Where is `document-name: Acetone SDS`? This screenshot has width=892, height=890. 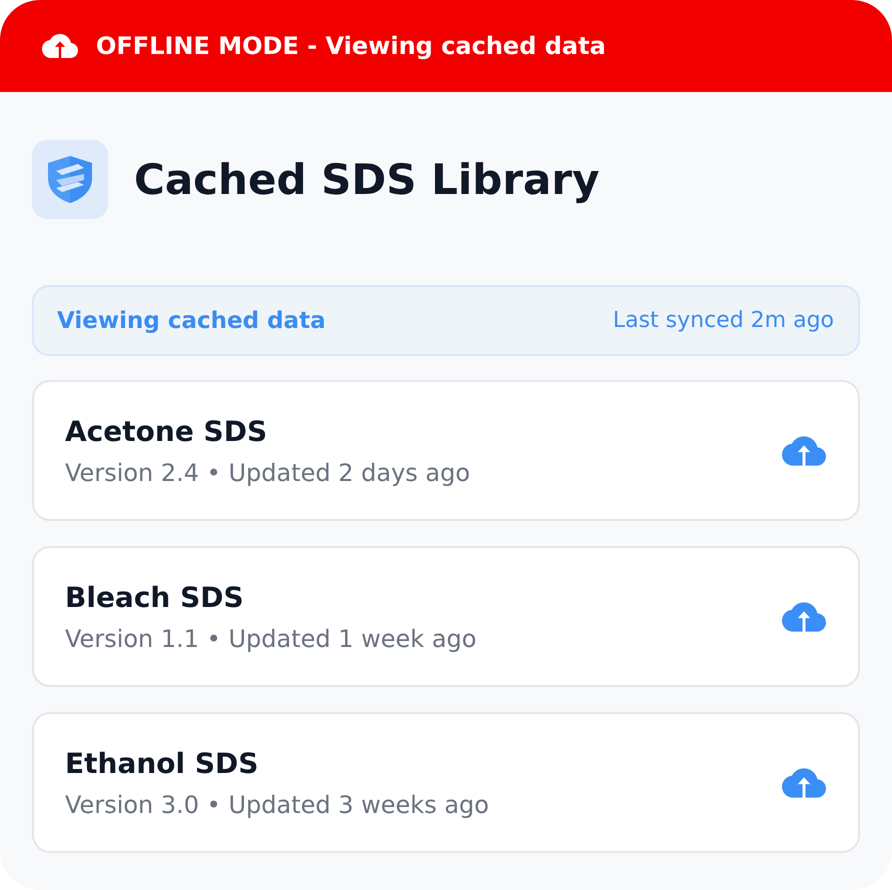
document-name: Acetone SDS is located at coordinates (166, 431).